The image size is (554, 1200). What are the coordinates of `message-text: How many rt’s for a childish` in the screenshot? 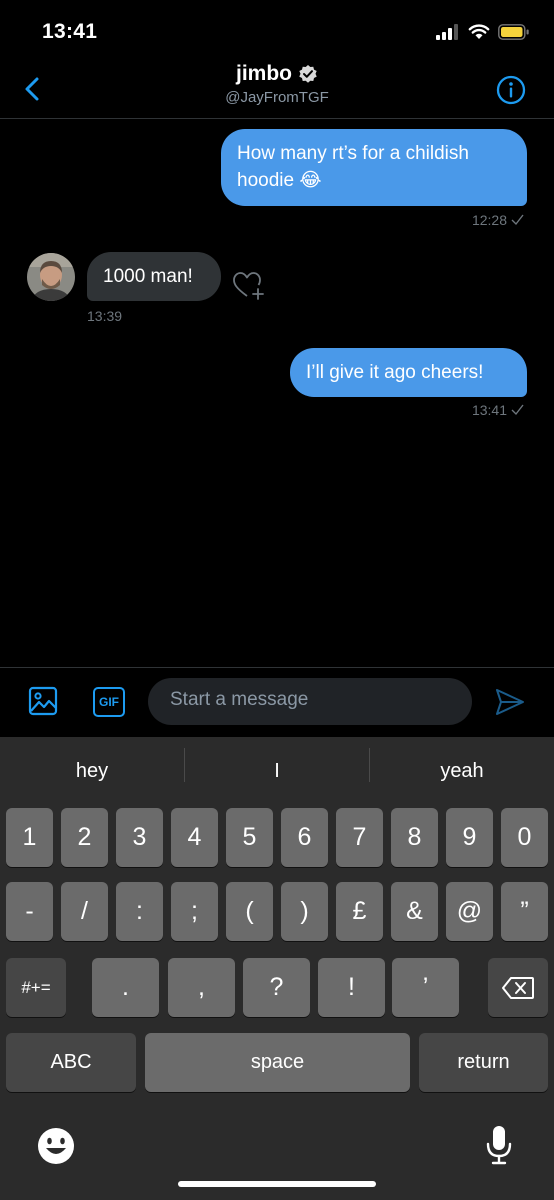 It's located at (353, 153).